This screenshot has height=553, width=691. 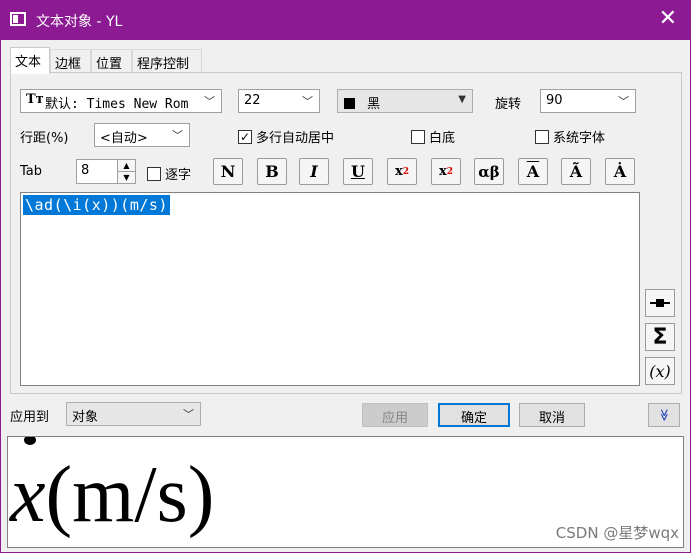 I want to click on italic-icon: I, so click(x=314, y=171).